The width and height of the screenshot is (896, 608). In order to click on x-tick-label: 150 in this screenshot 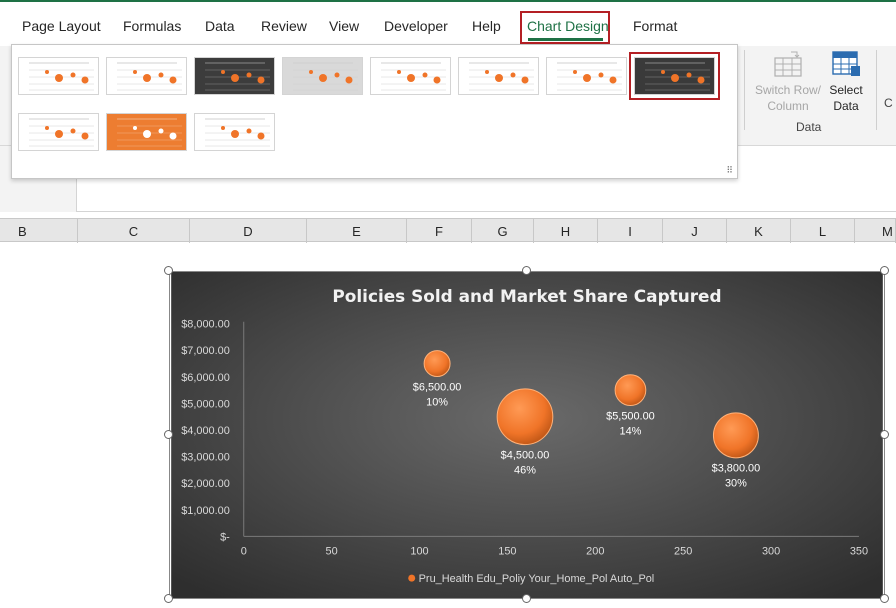, I will do `click(507, 551)`.